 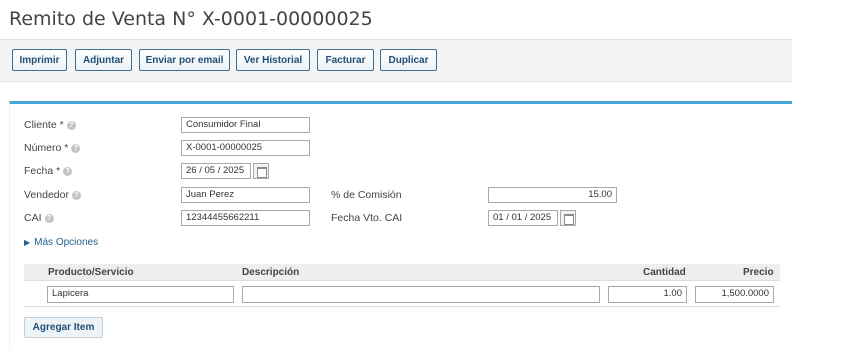 I want to click on duplicate-button: Duplicar, so click(x=408, y=60).